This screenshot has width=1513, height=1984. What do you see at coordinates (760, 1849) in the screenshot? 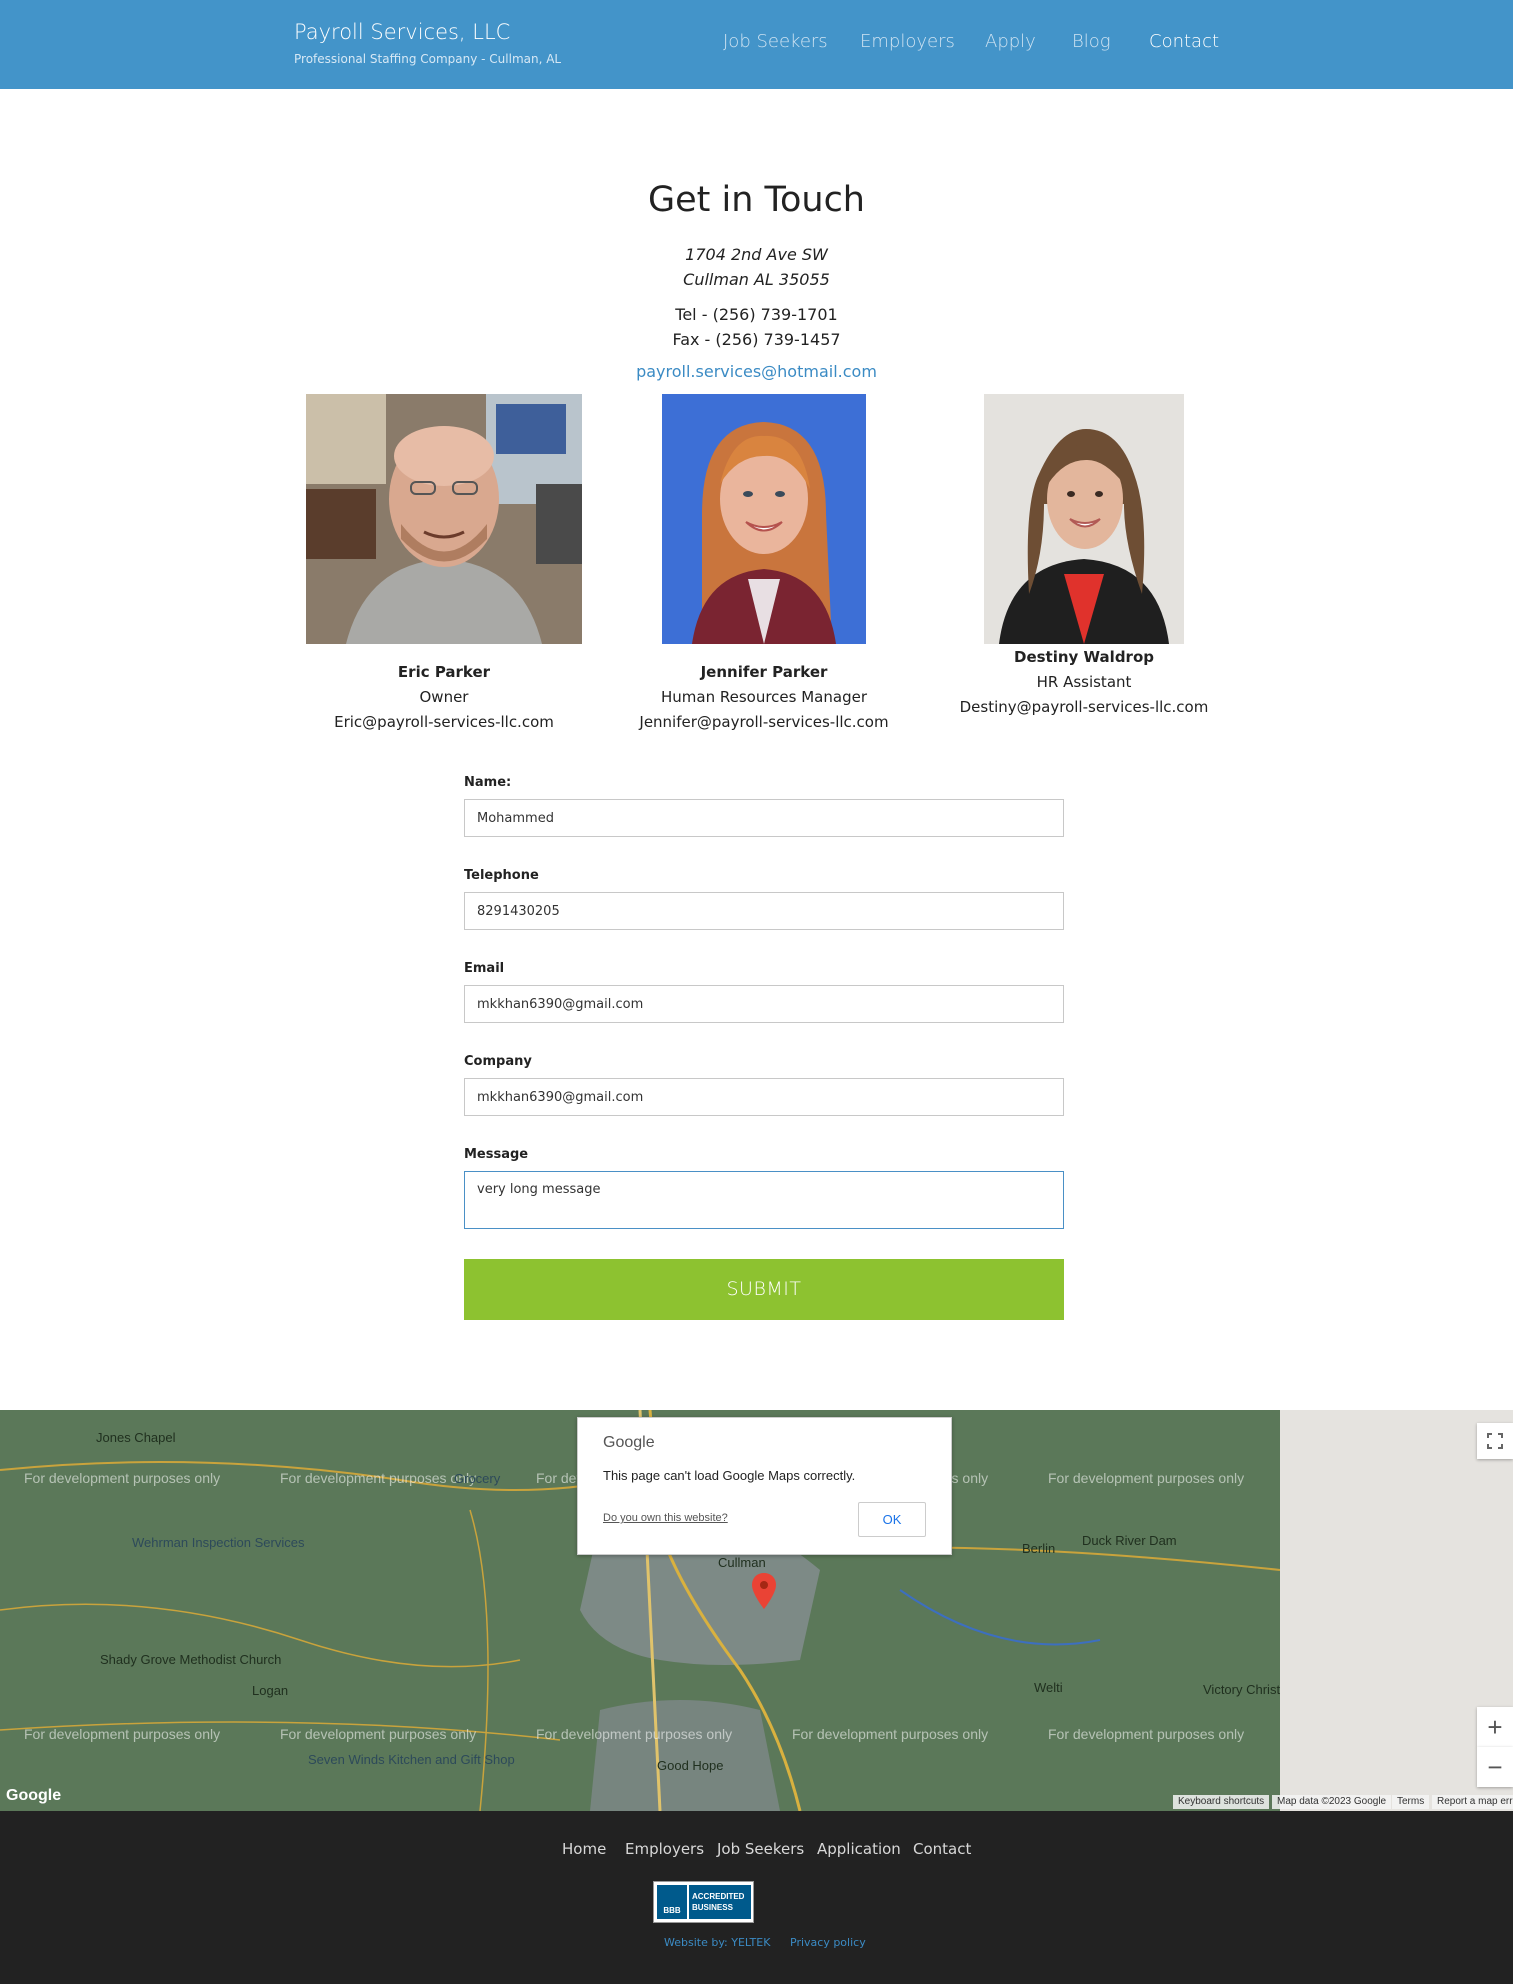
I see `footer-link-job-seekers: Job Seekers` at bounding box center [760, 1849].